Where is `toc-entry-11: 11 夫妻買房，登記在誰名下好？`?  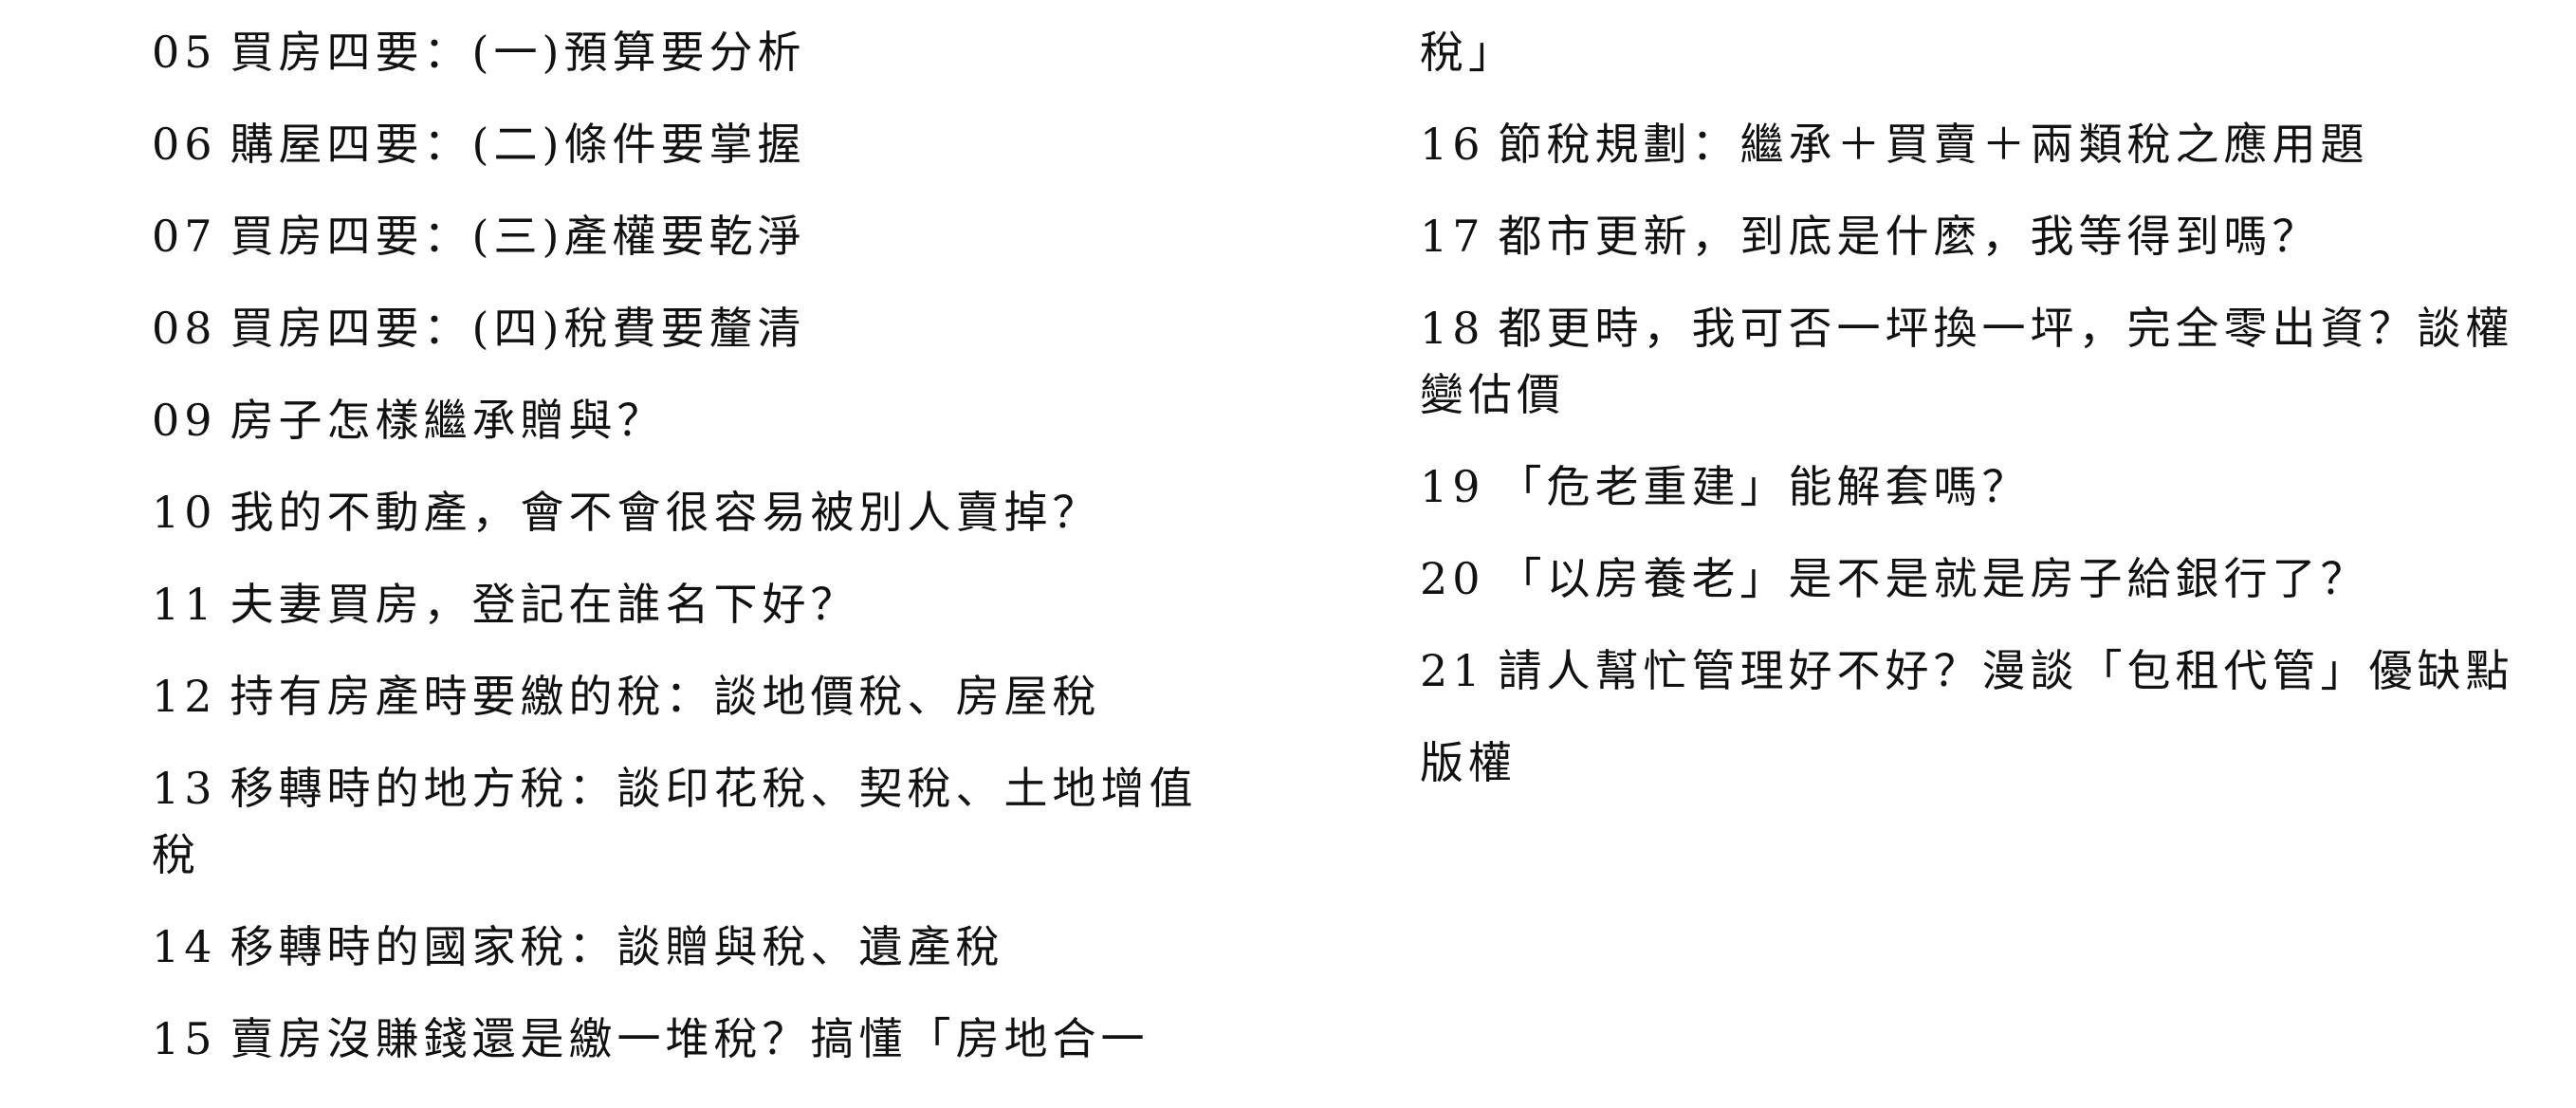
toc-entry-11: 11 夫妻買房，登記在誰名下好？ is located at coordinates (697, 604).